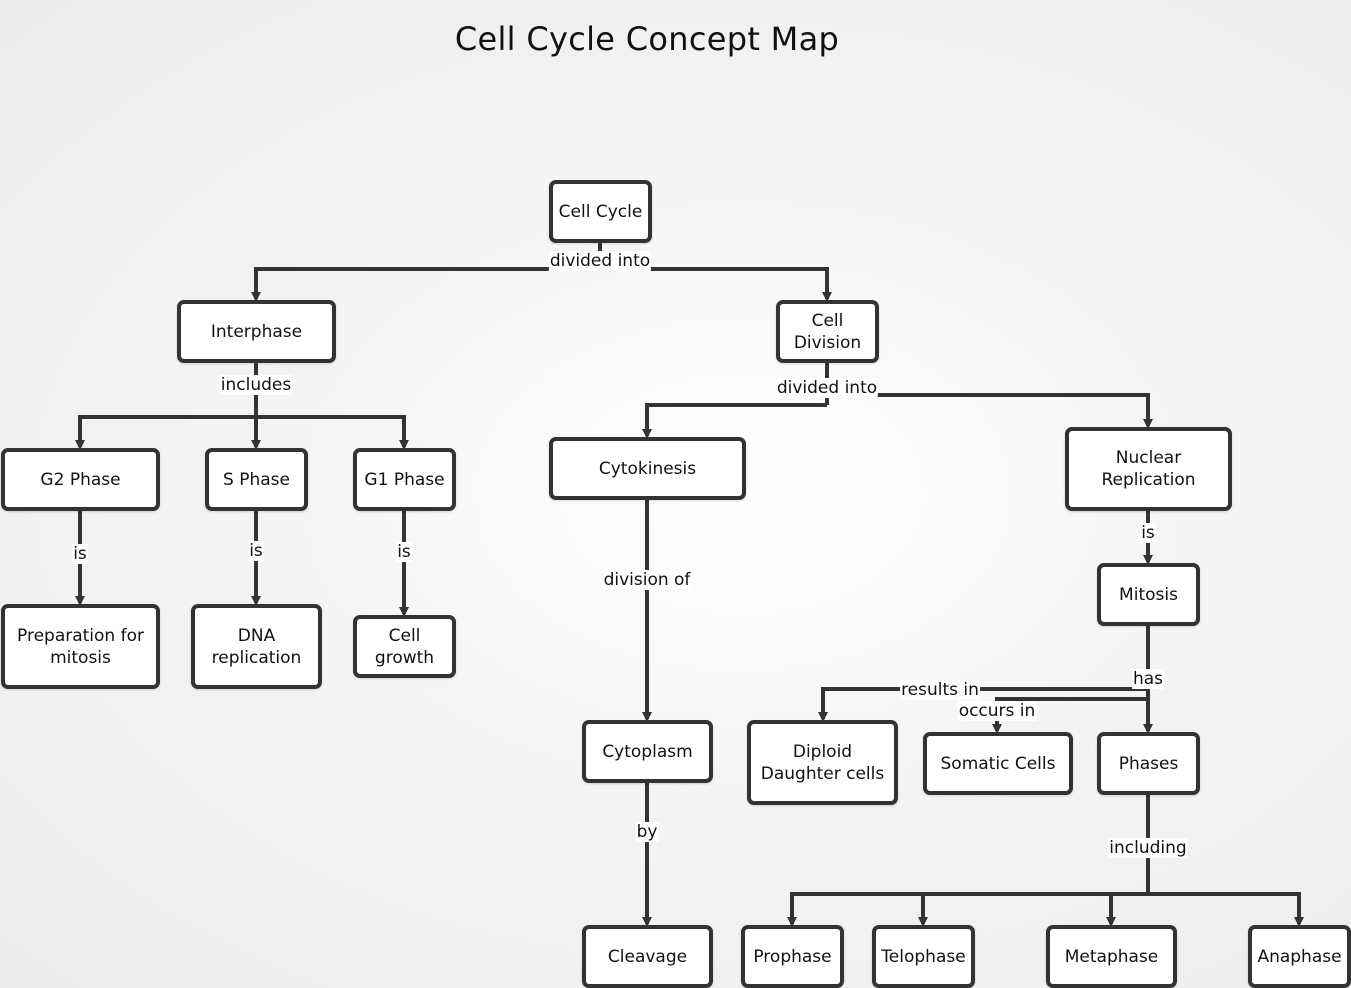  I want to click on node-cell-division: Cell Division, so click(827, 331).